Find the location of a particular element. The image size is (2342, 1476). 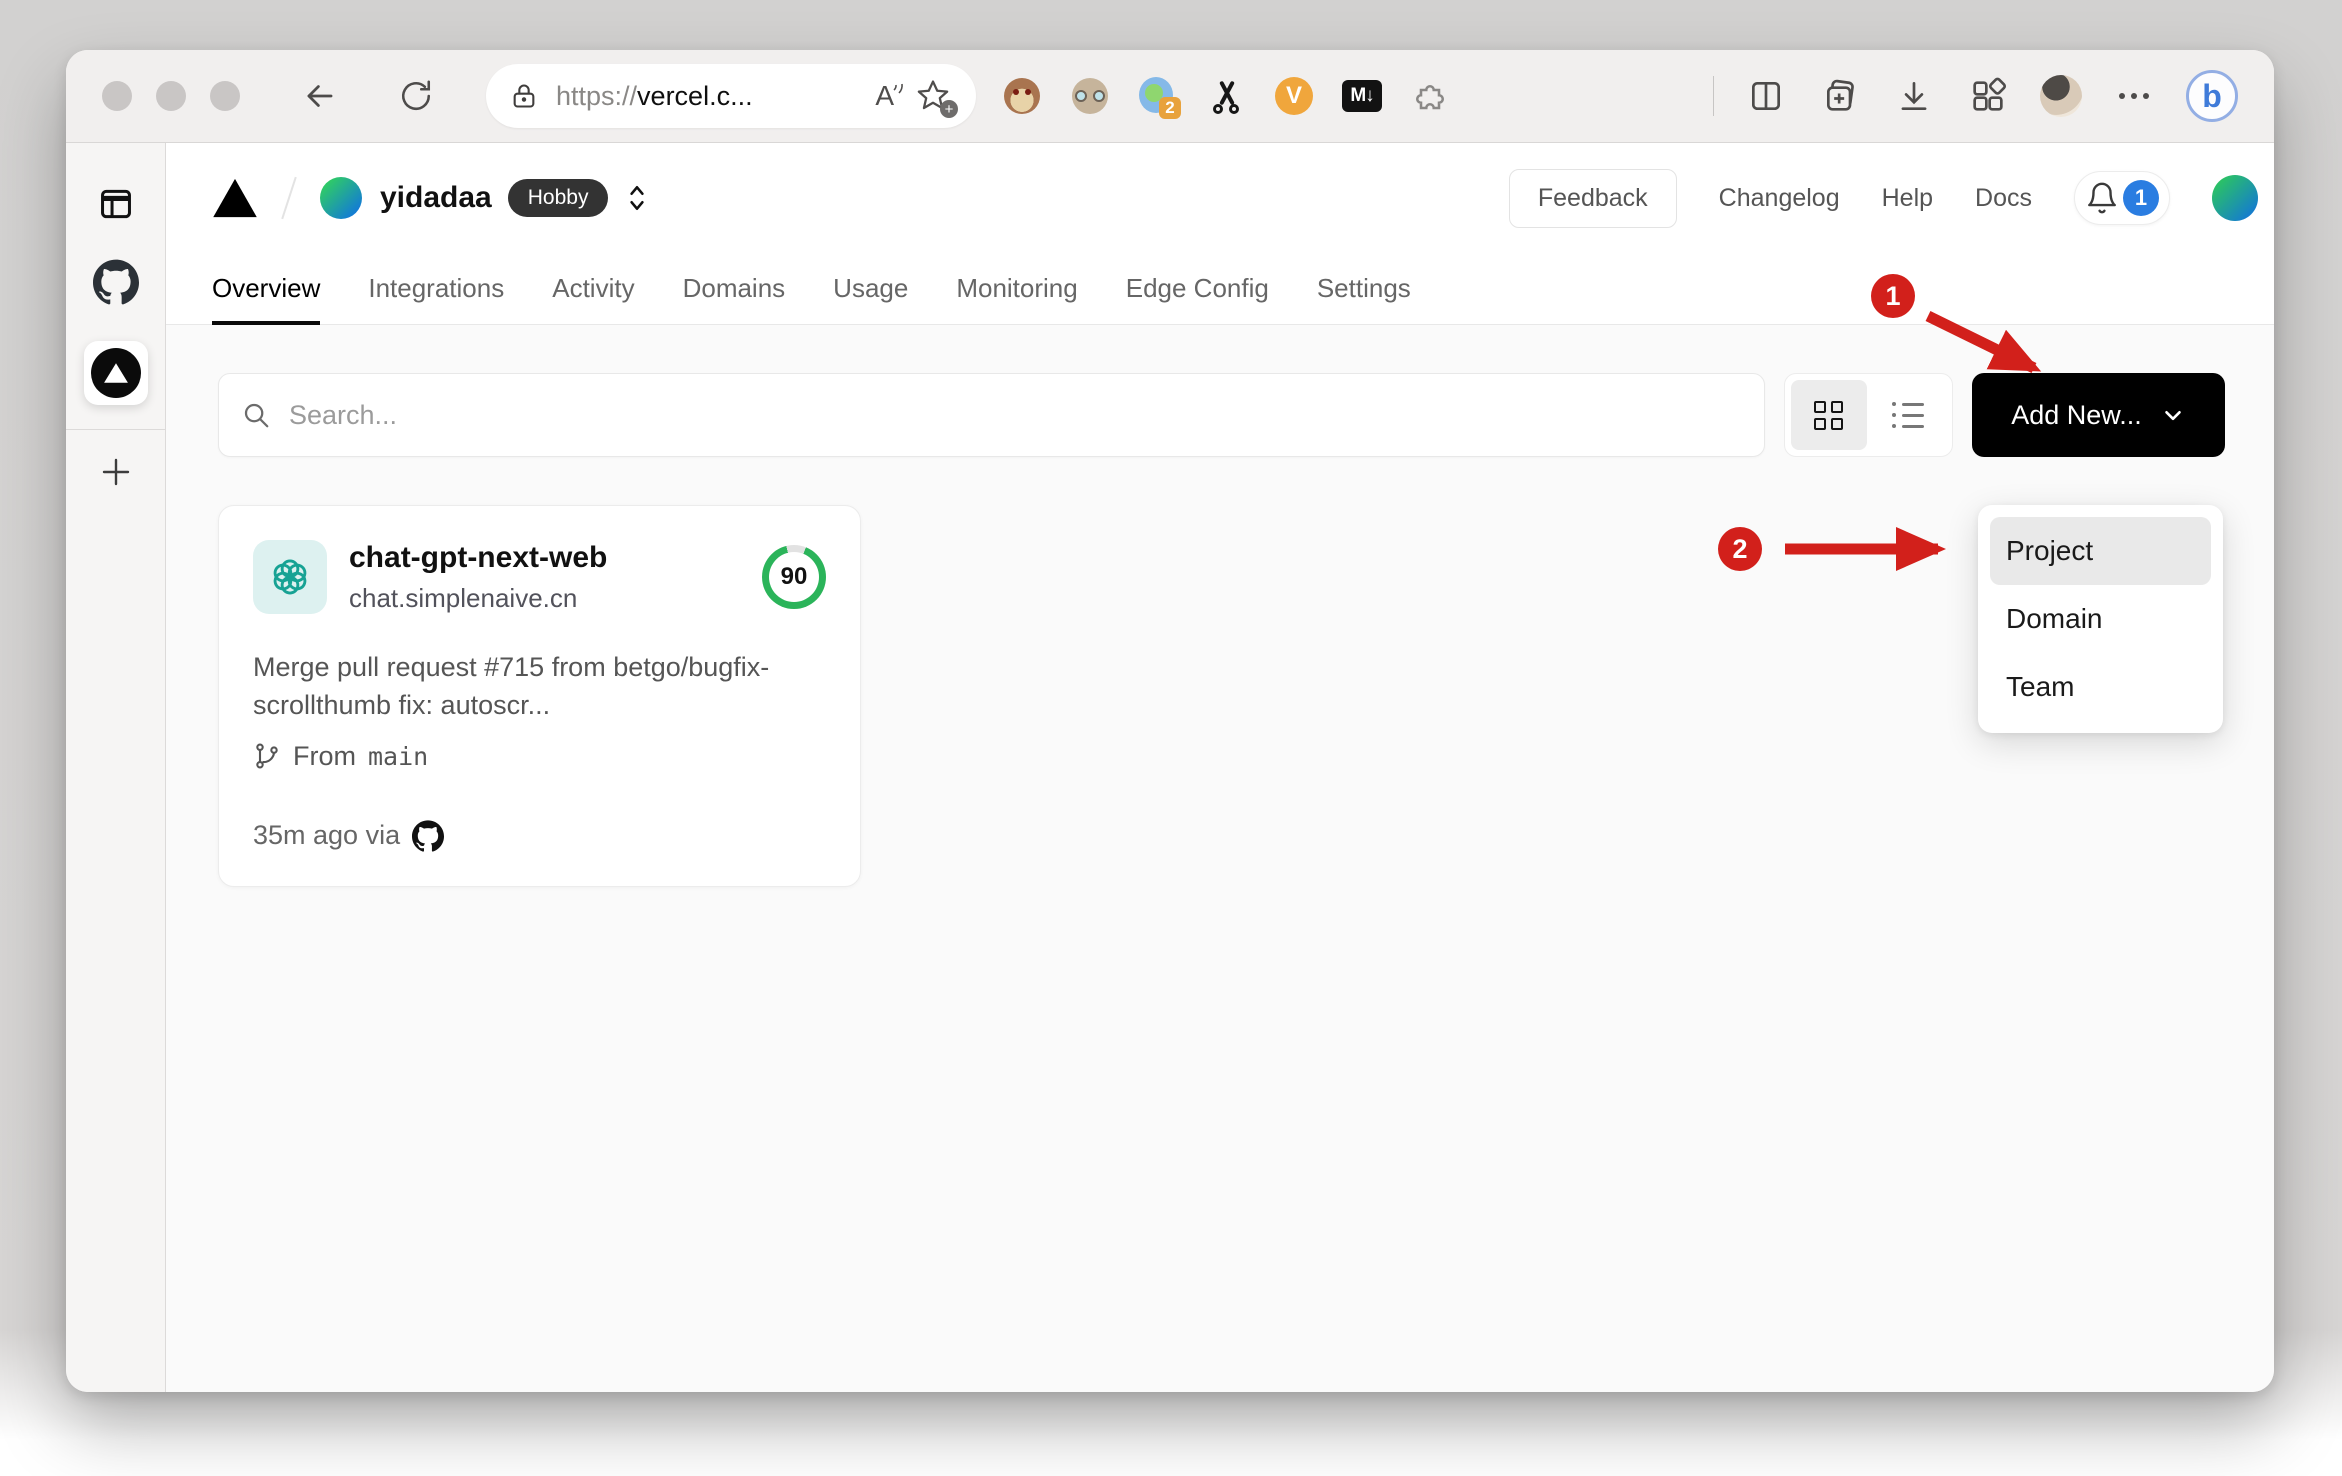

elder-face-icon is located at coordinates (1090, 96).